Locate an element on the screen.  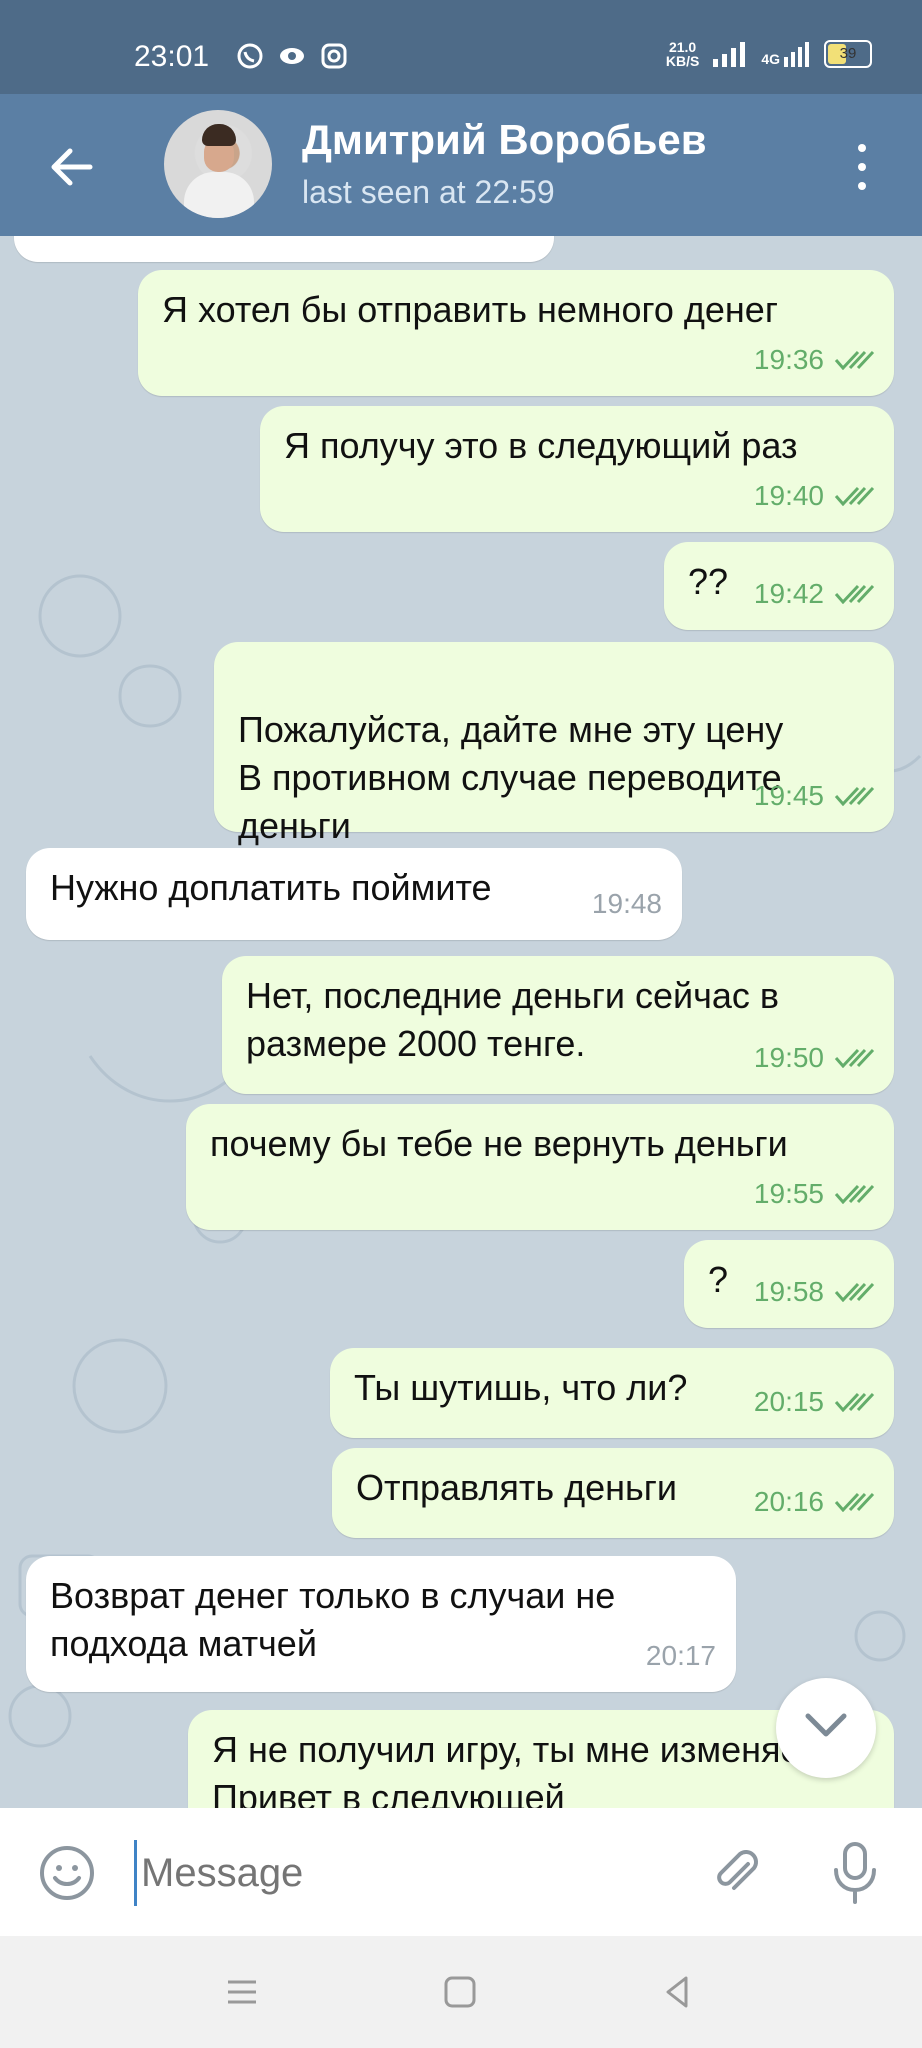
message-bubble-incoming: Нужно доплатить поймите 19:48 is located at coordinates (354, 894).